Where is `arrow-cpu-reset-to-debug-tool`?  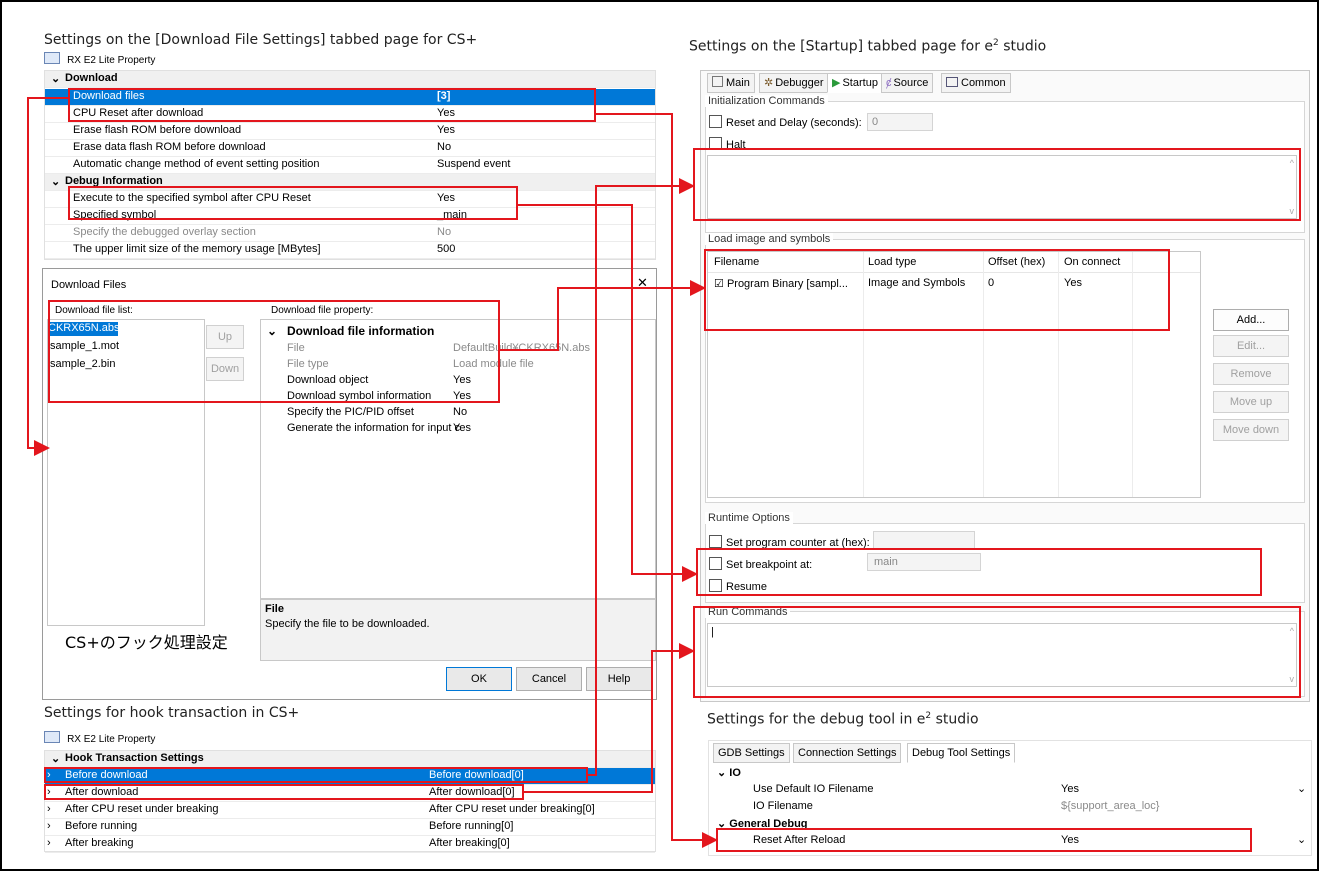
arrow-cpu-reset-to-debug-tool is located at coordinates (657, 480).